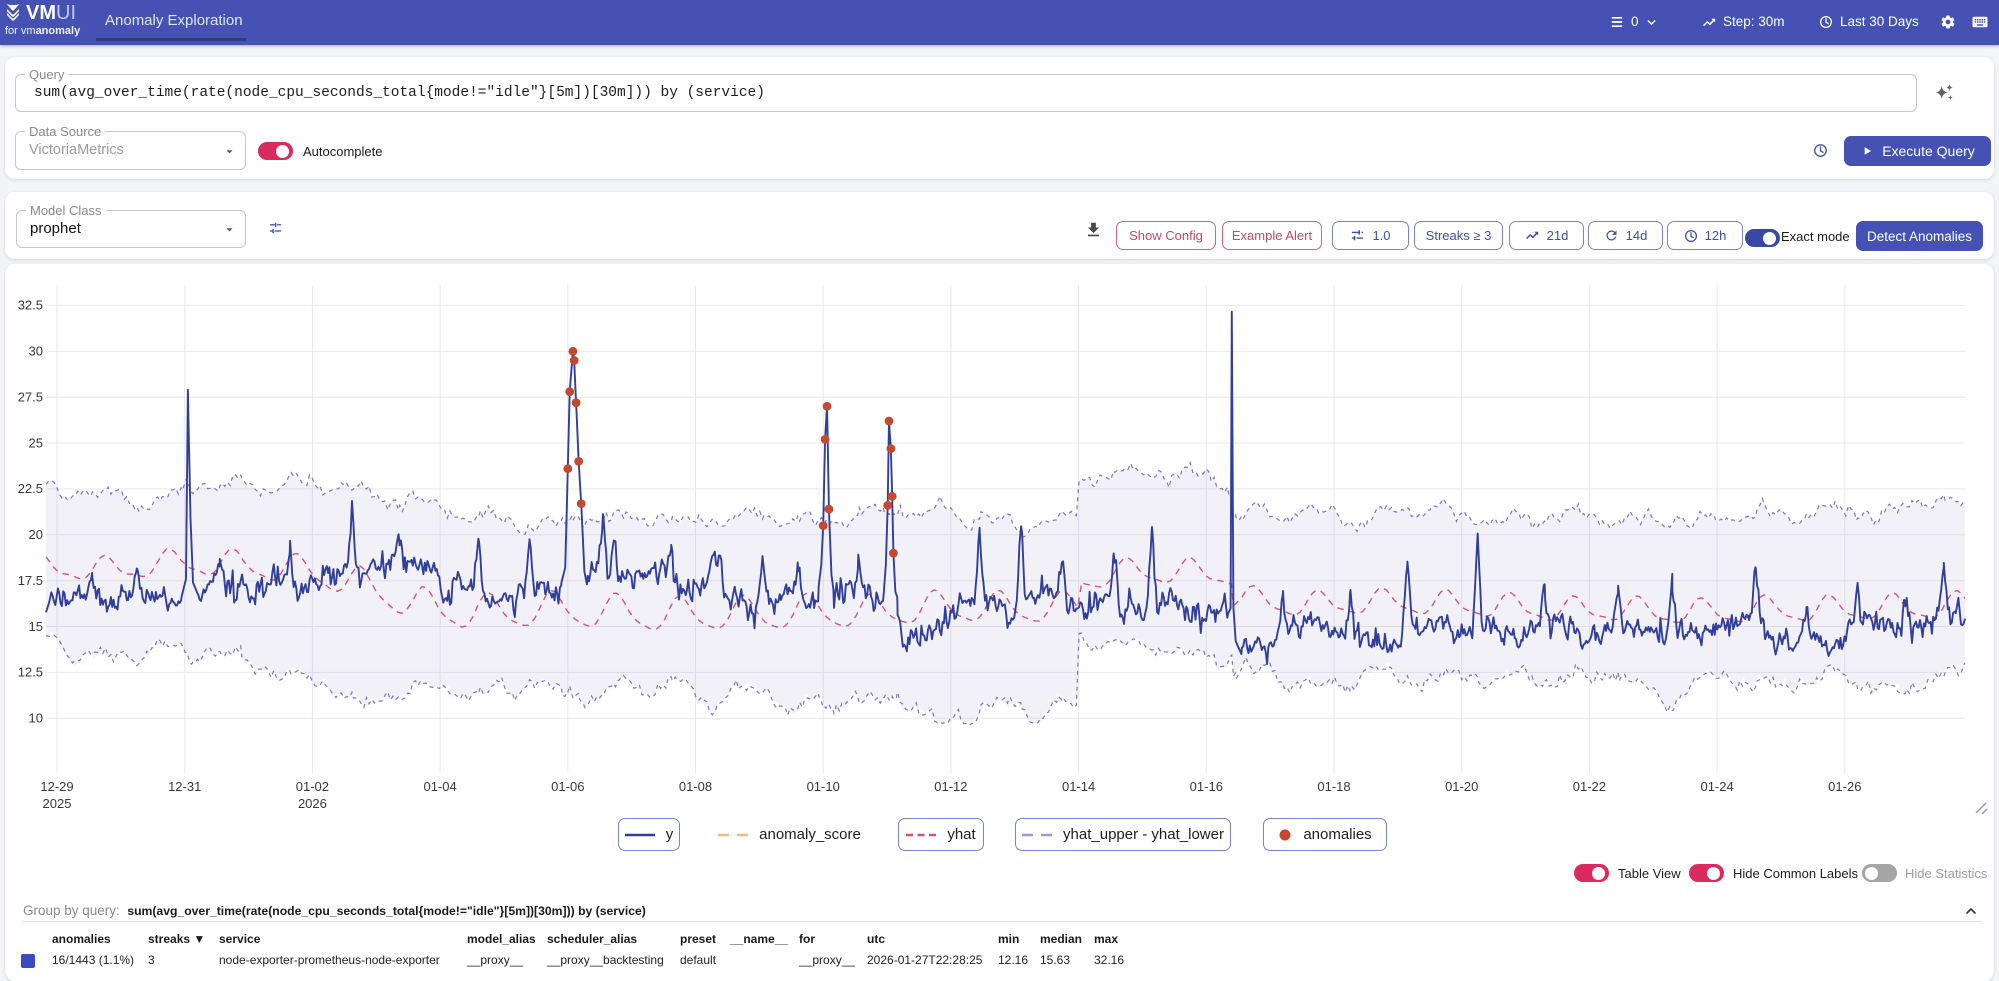  What do you see at coordinates (1078, 786) in the screenshot?
I see `svg-text: 01-14` at bounding box center [1078, 786].